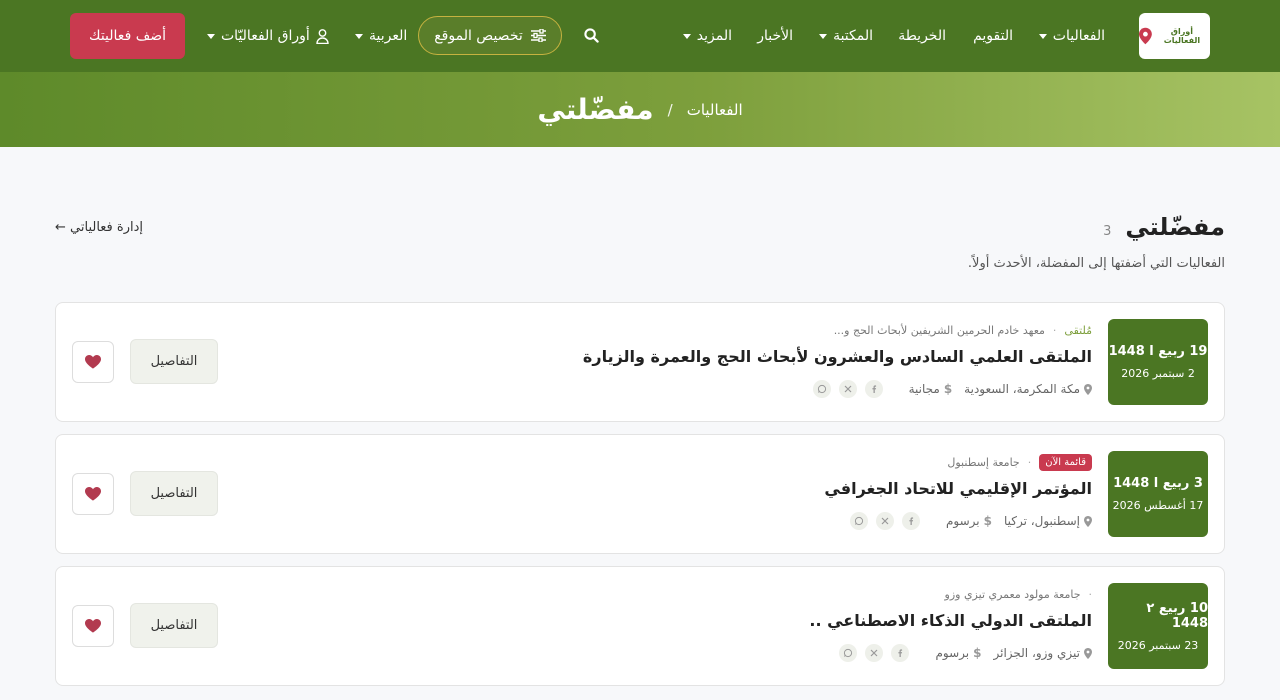 This screenshot has width=1280, height=700. What do you see at coordinates (1022, 389) in the screenshot?
I see `event-location-text: مكة المكرمة، السعودية` at bounding box center [1022, 389].